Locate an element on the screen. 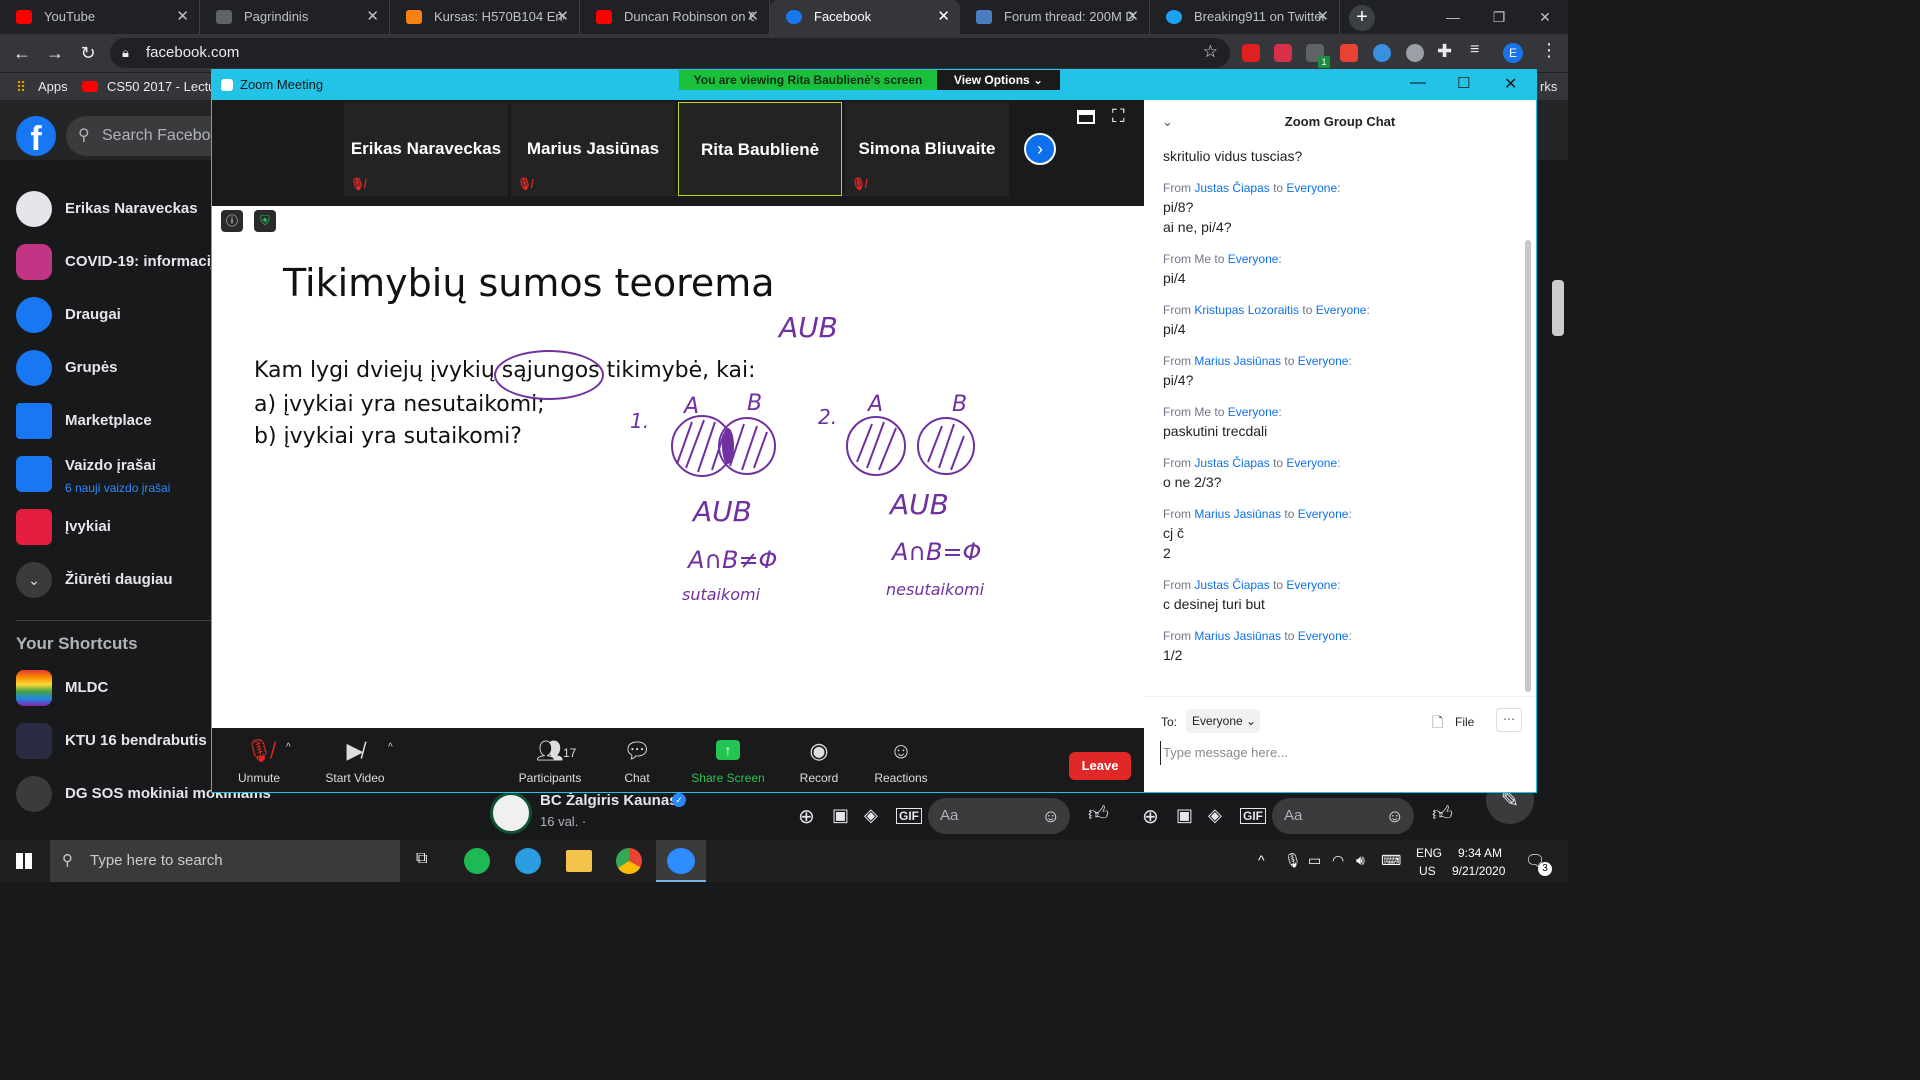 The width and height of the screenshot is (1920, 1080). task-view-icon: ⧉ is located at coordinates (421, 859).